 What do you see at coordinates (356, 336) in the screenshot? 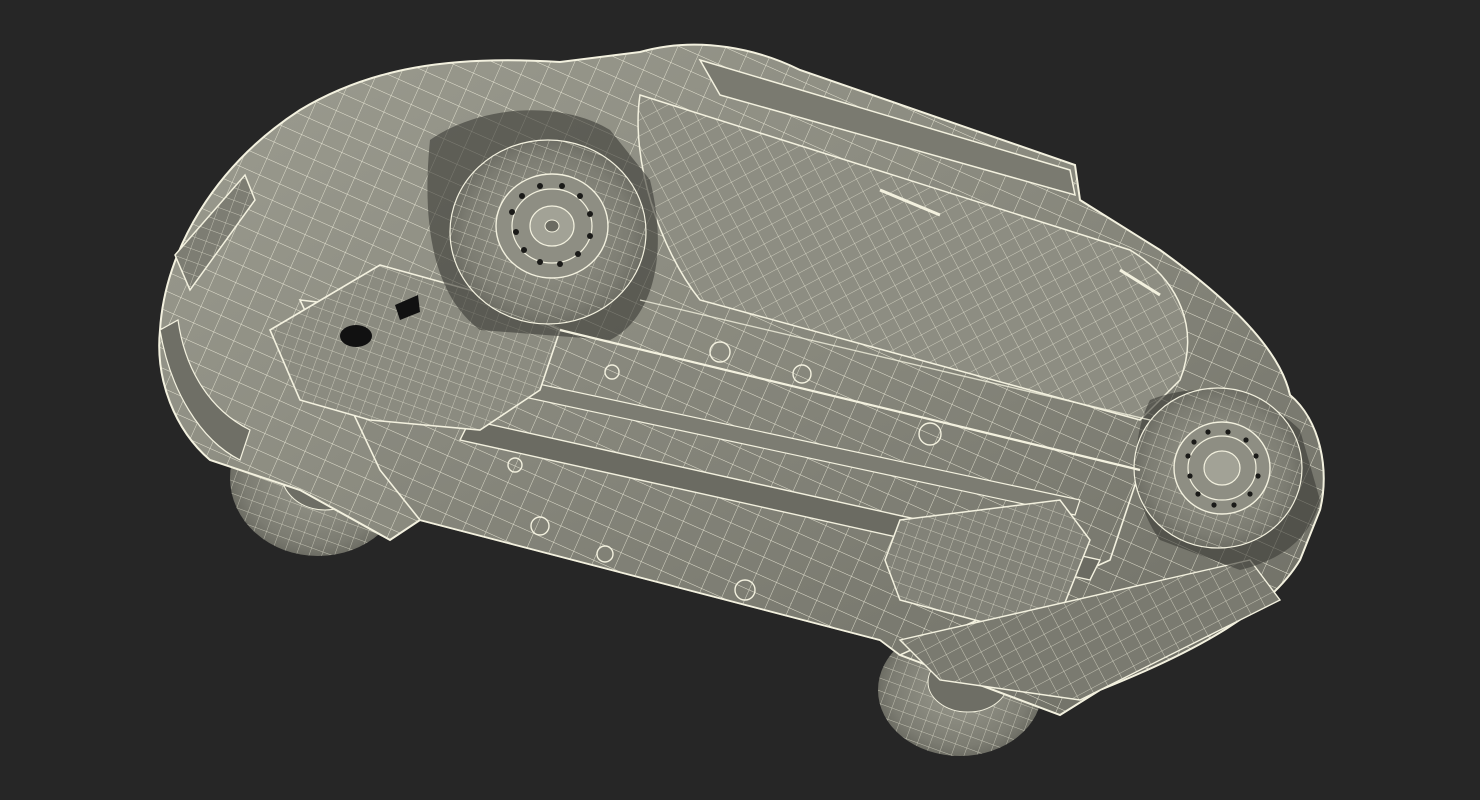
I see `tow-hole` at bounding box center [356, 336].